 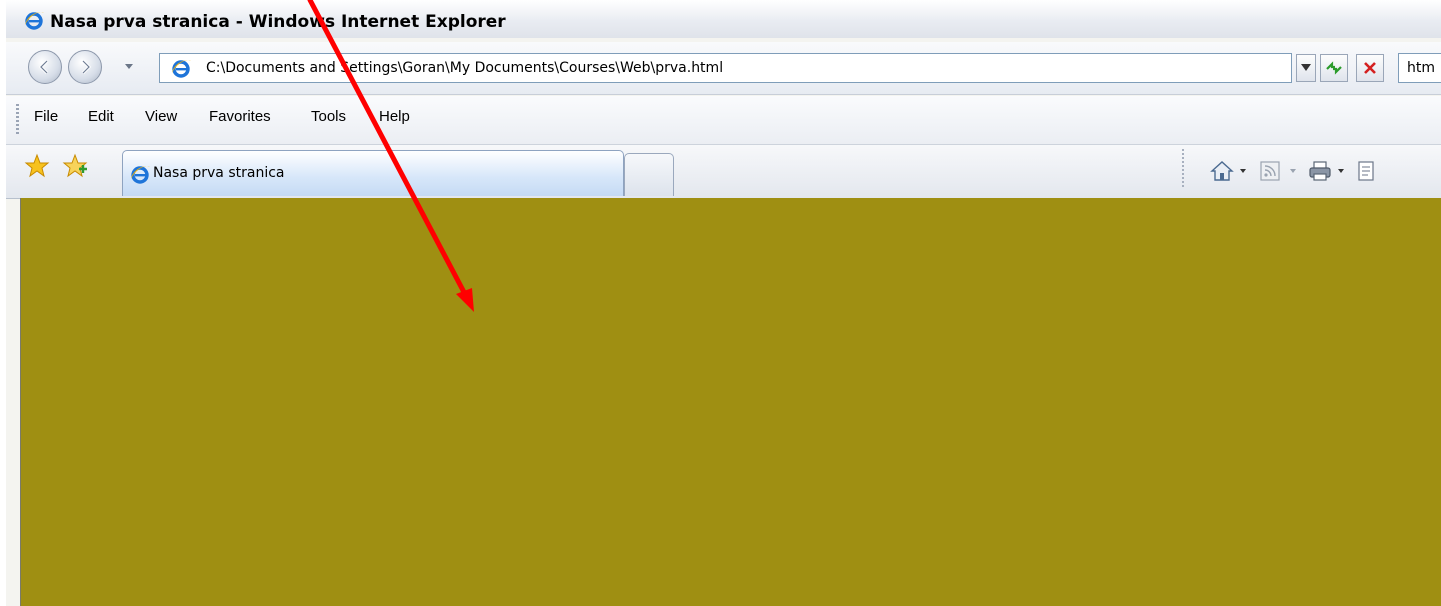 What do you see at coordinates (388, 149) in the screenshot?
I see `arrow-line` at bounding box center [388, 149].